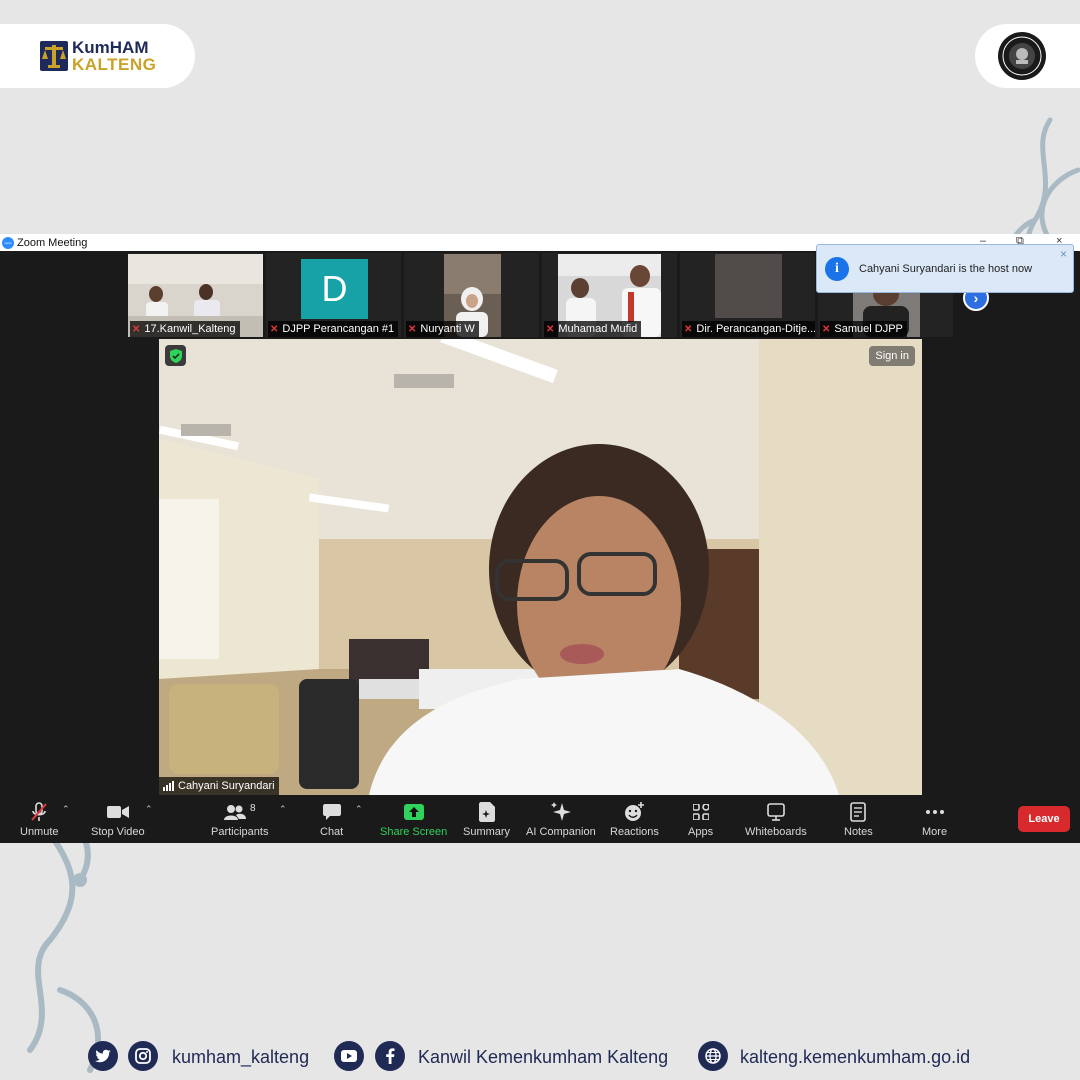  Describe the element at coordinates (1063, 254) in the screenshot. I see `close-notification-button: ×` at that location.